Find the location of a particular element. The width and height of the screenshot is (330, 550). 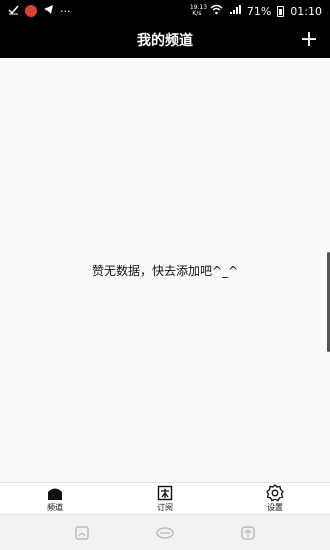

empty-state-message: 赞无数据，快去添加吧^_^ is located at coordinates (165, 271).